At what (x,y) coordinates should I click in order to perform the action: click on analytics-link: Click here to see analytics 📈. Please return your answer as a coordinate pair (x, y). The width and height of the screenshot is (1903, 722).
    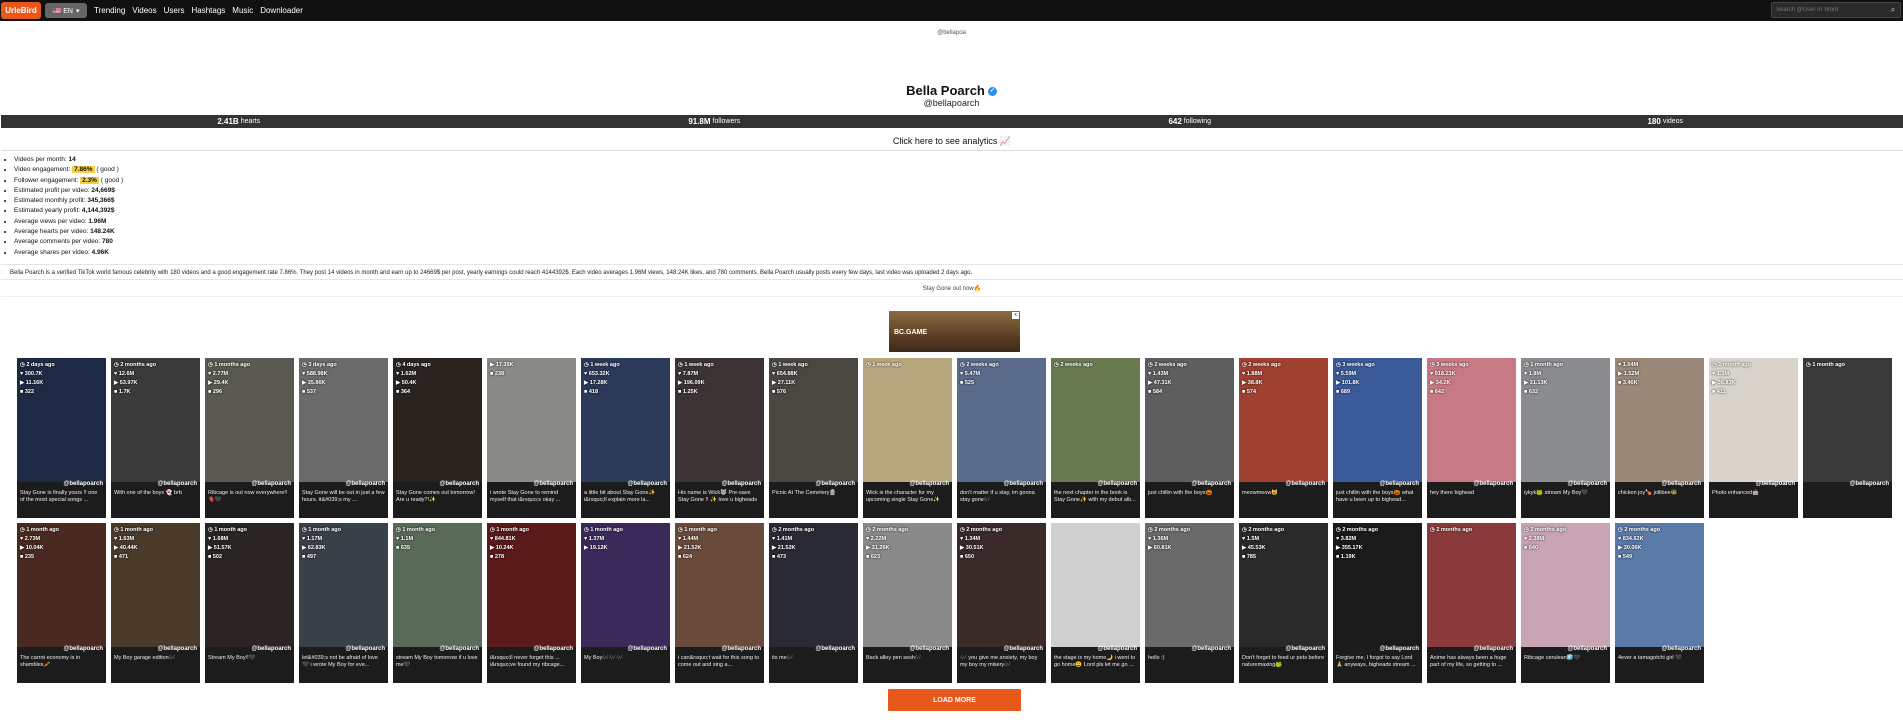
    Looking at the image, I should click on (952, 141).